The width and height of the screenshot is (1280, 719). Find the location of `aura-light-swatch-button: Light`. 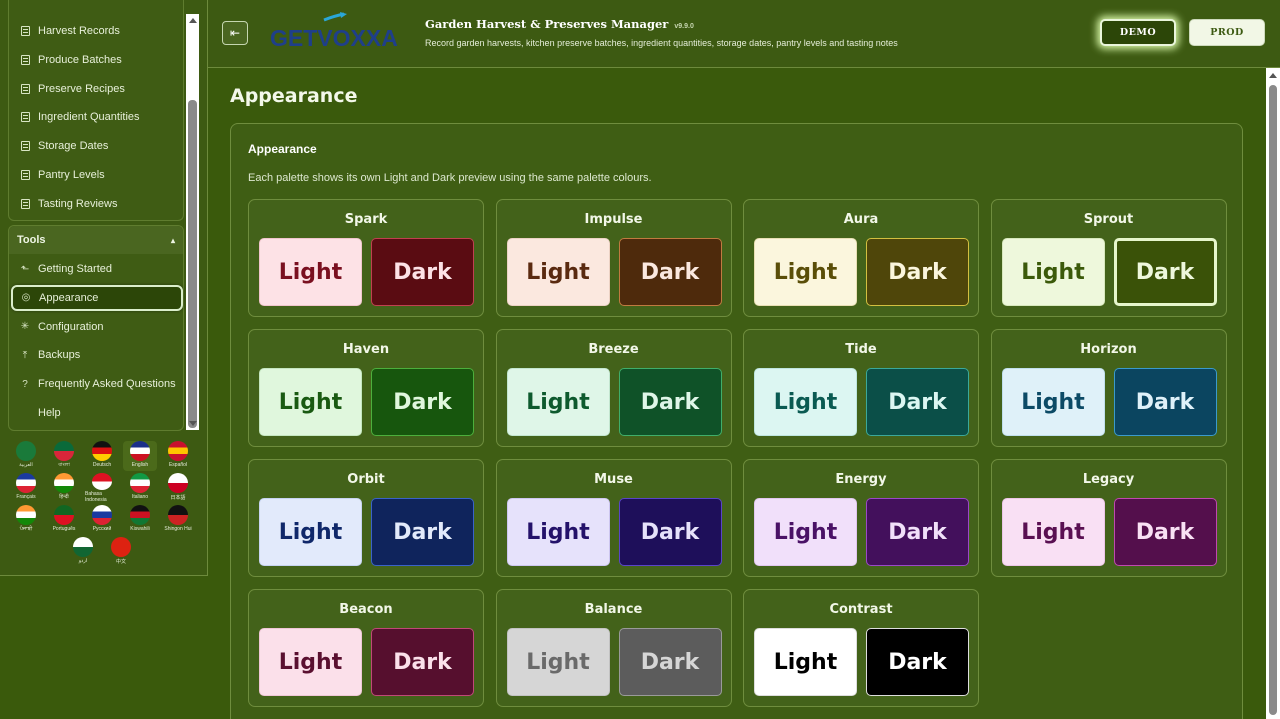

aura-light-swatch-button: Light is located at coordinates (805, 272).